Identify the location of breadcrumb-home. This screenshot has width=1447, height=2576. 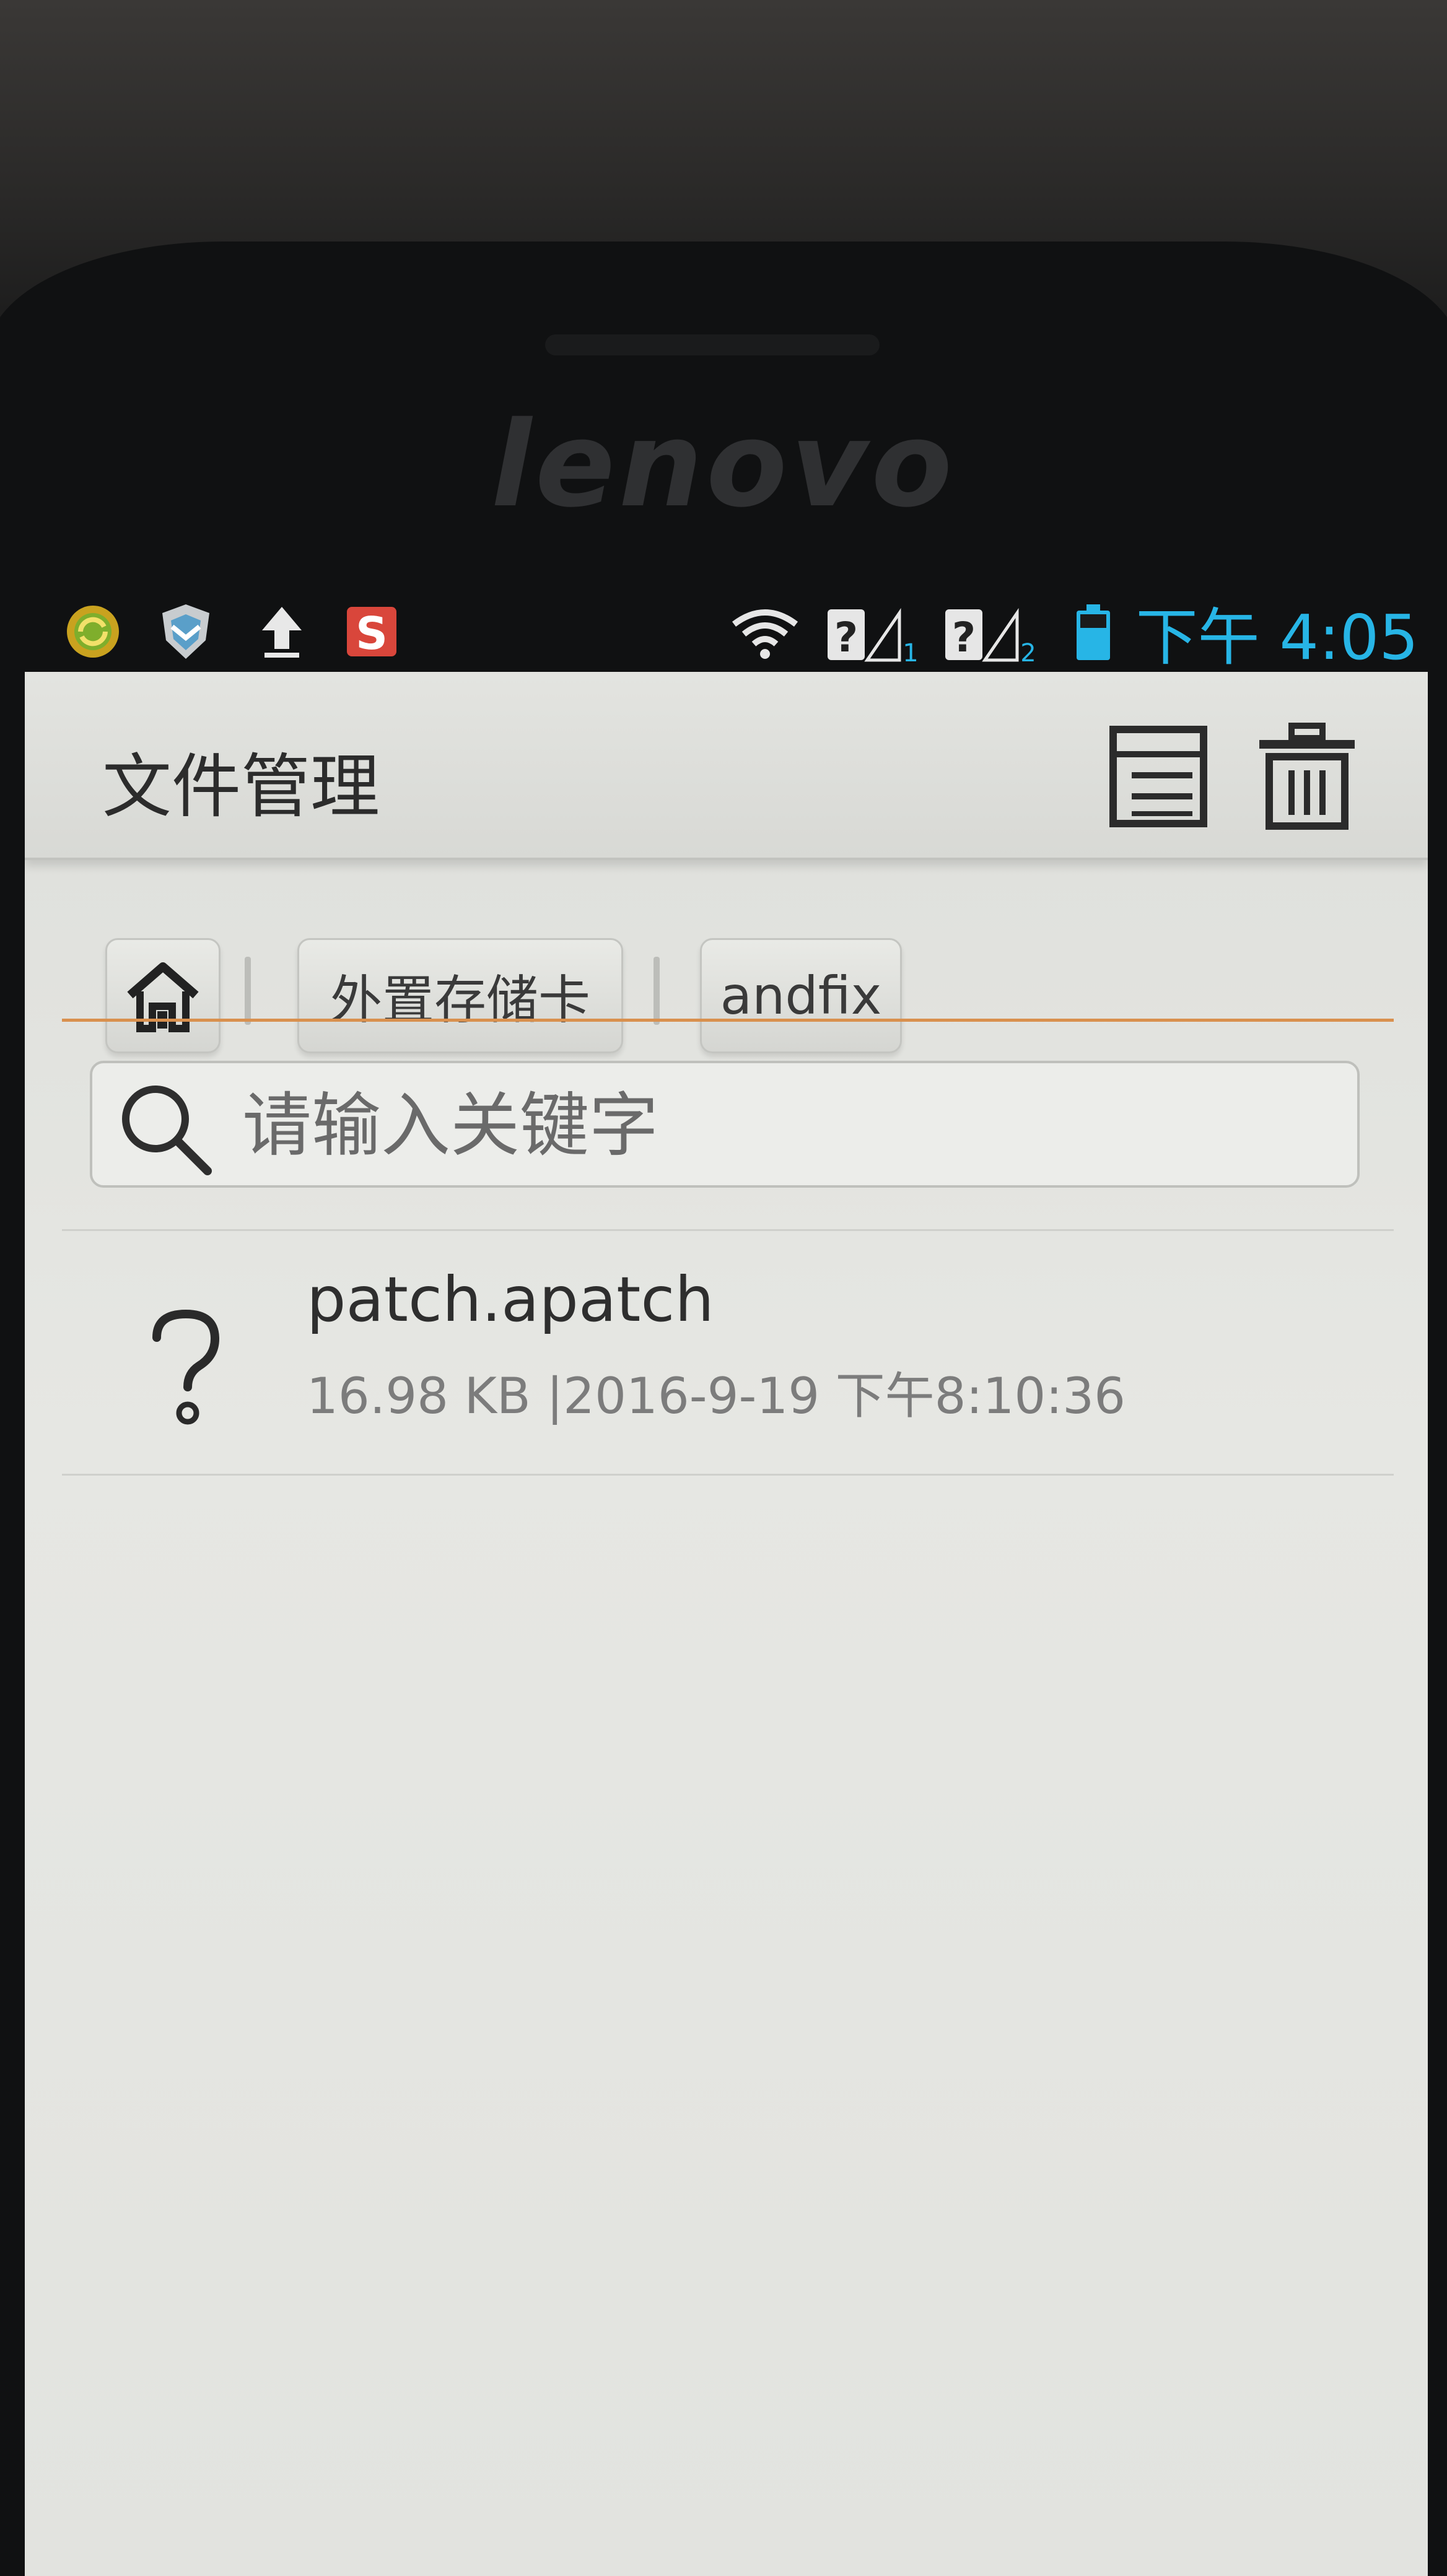
(163, 995).